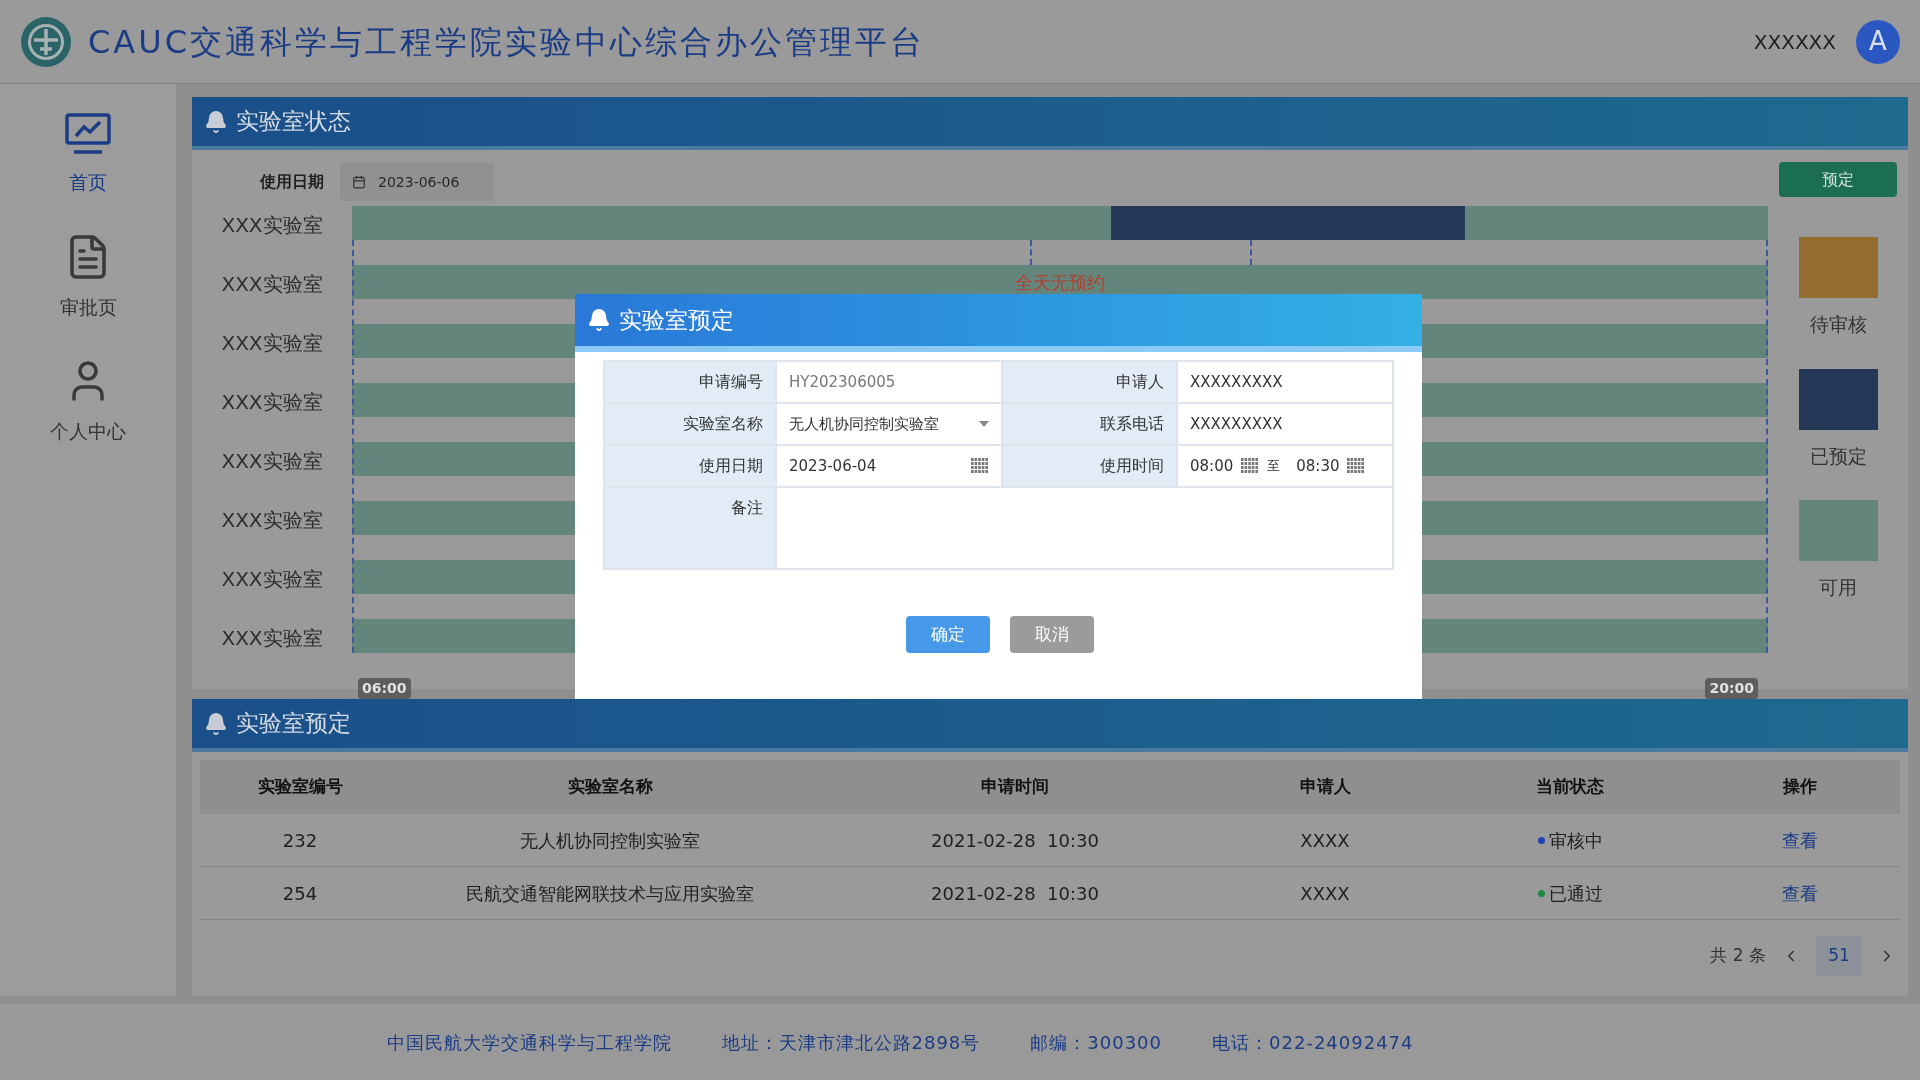 This screenshot has width=1920, height=1080. What do you see at coordinates (300, 787) in the screenshot?
I see `column-header: 实验室编号` at bounding box center [300, 787].